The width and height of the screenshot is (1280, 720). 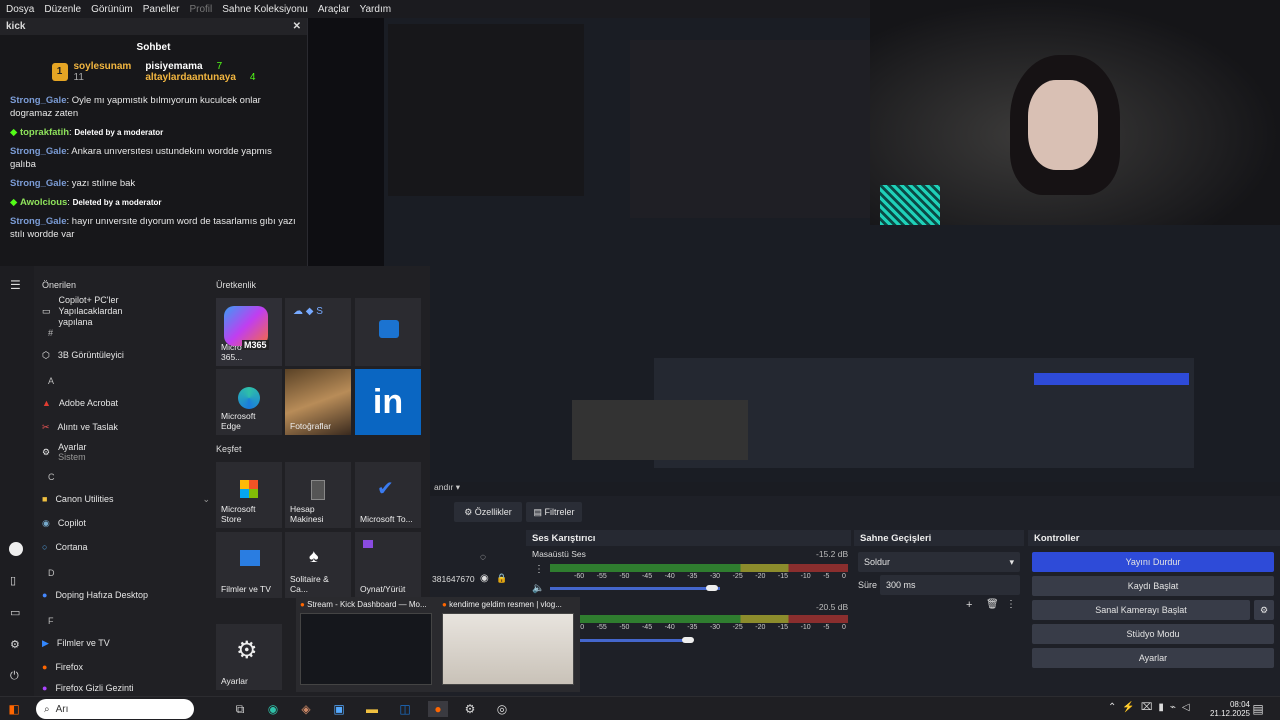 What do you see at coordinates (51, 381) in the screenshot?
I see `letter-header: A` at bounding box center [51, 381].